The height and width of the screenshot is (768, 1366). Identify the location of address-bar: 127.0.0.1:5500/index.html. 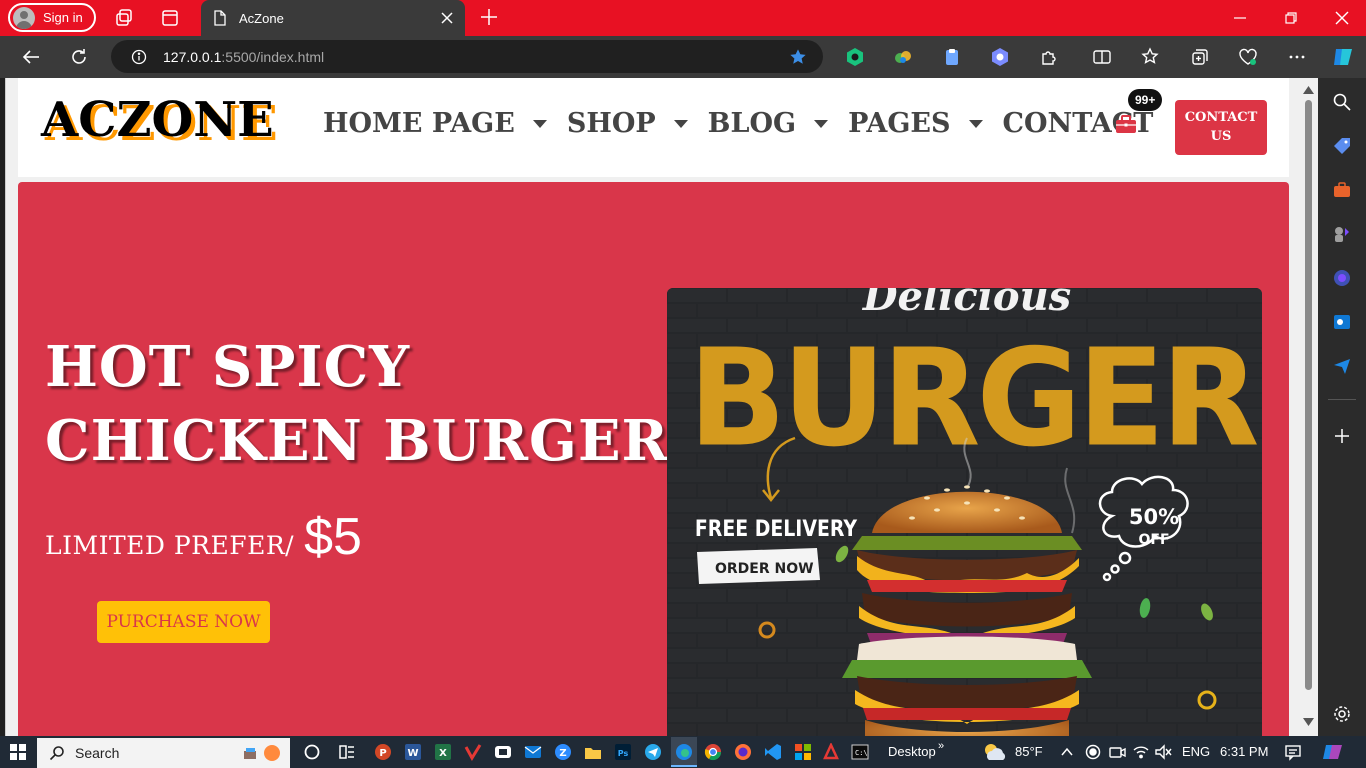
(467, 56).